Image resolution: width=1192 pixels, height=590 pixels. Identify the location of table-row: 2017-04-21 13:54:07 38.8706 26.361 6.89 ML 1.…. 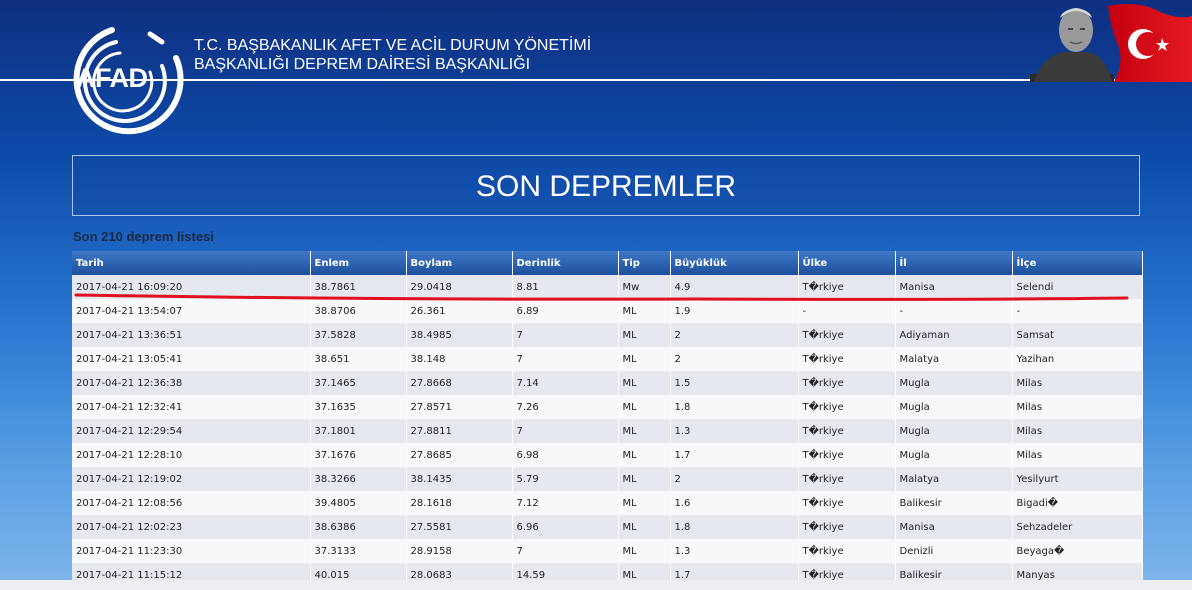
(607, 311).